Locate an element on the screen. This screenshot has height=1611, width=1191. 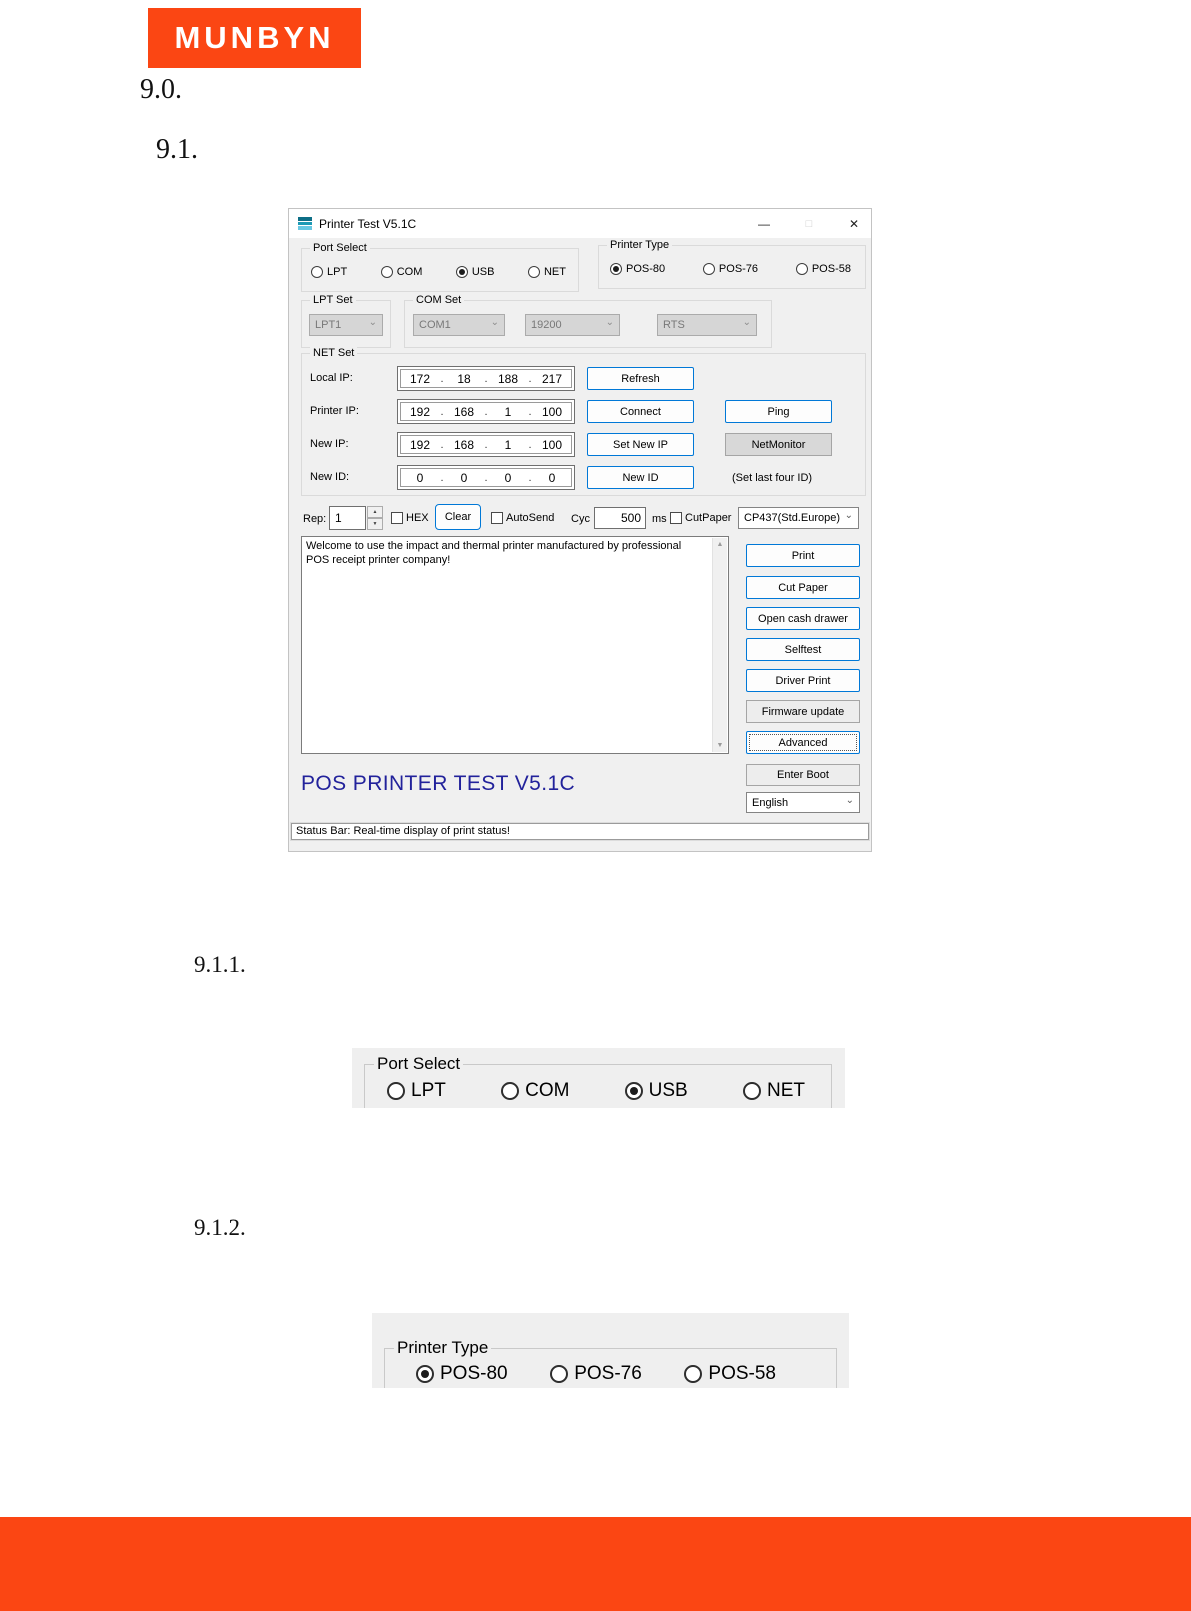
local-ip-label: Local IP: is located at coordinates (331, 378).